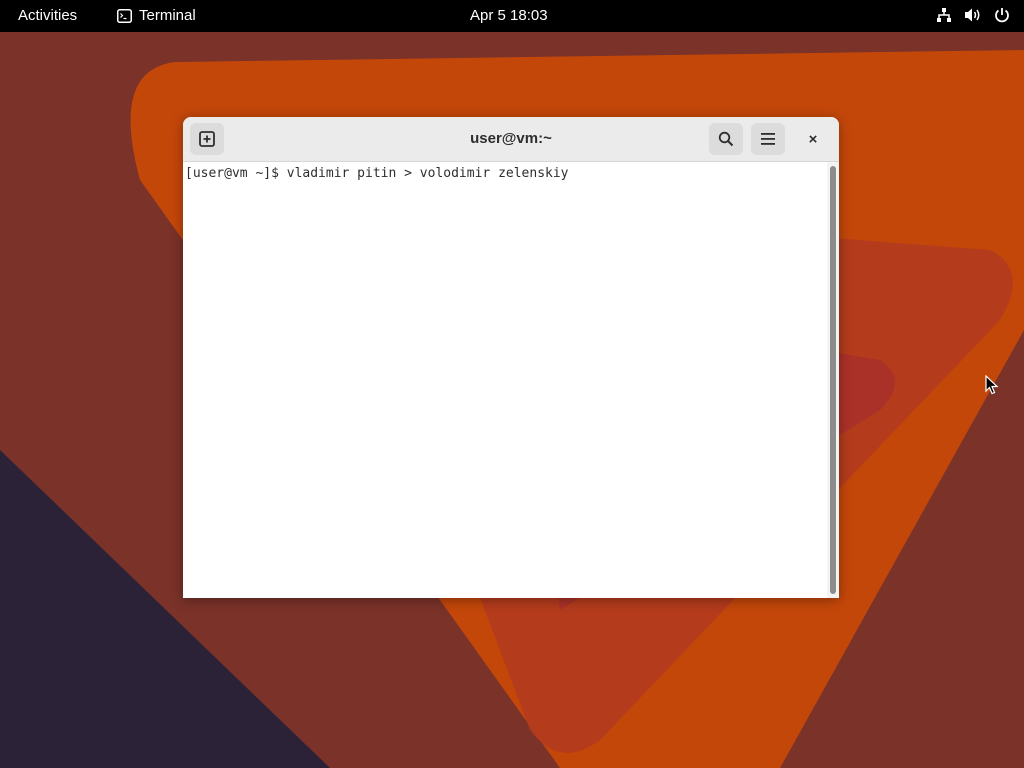 The width and height of the screenshot is (1024, 768). What do you see at coordinates (124, 15) in the screenshot?
I see `terminal-icon` at bounding box center [124, 15].